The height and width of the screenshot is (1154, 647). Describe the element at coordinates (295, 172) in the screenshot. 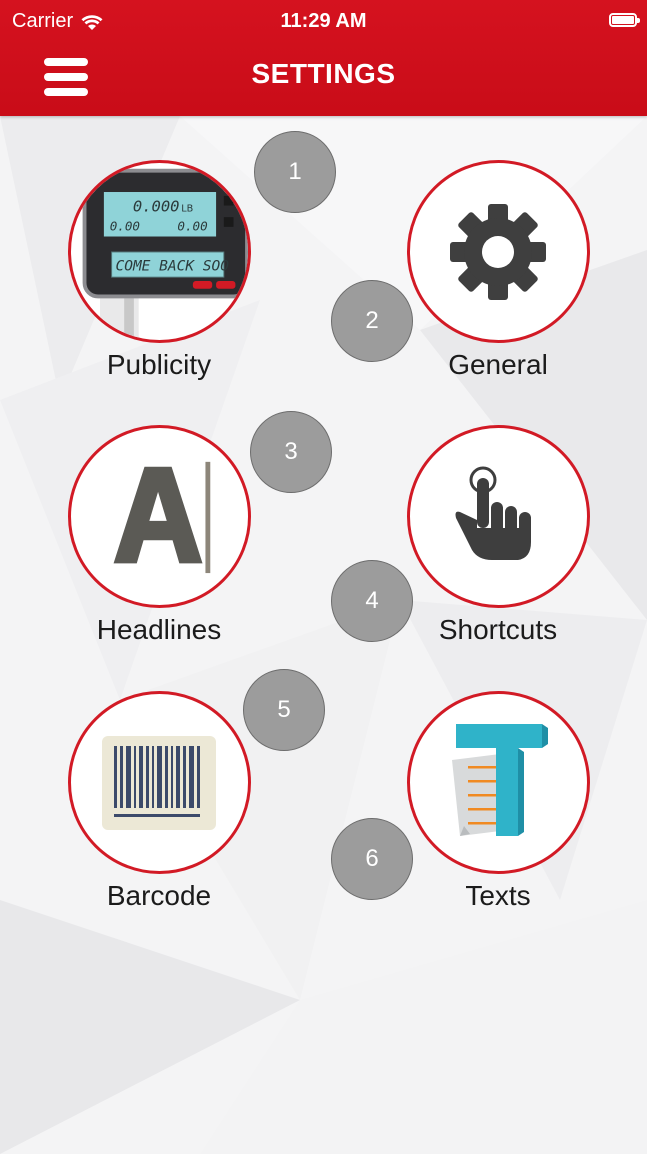

I see `step-badge-1: 1` at that location.